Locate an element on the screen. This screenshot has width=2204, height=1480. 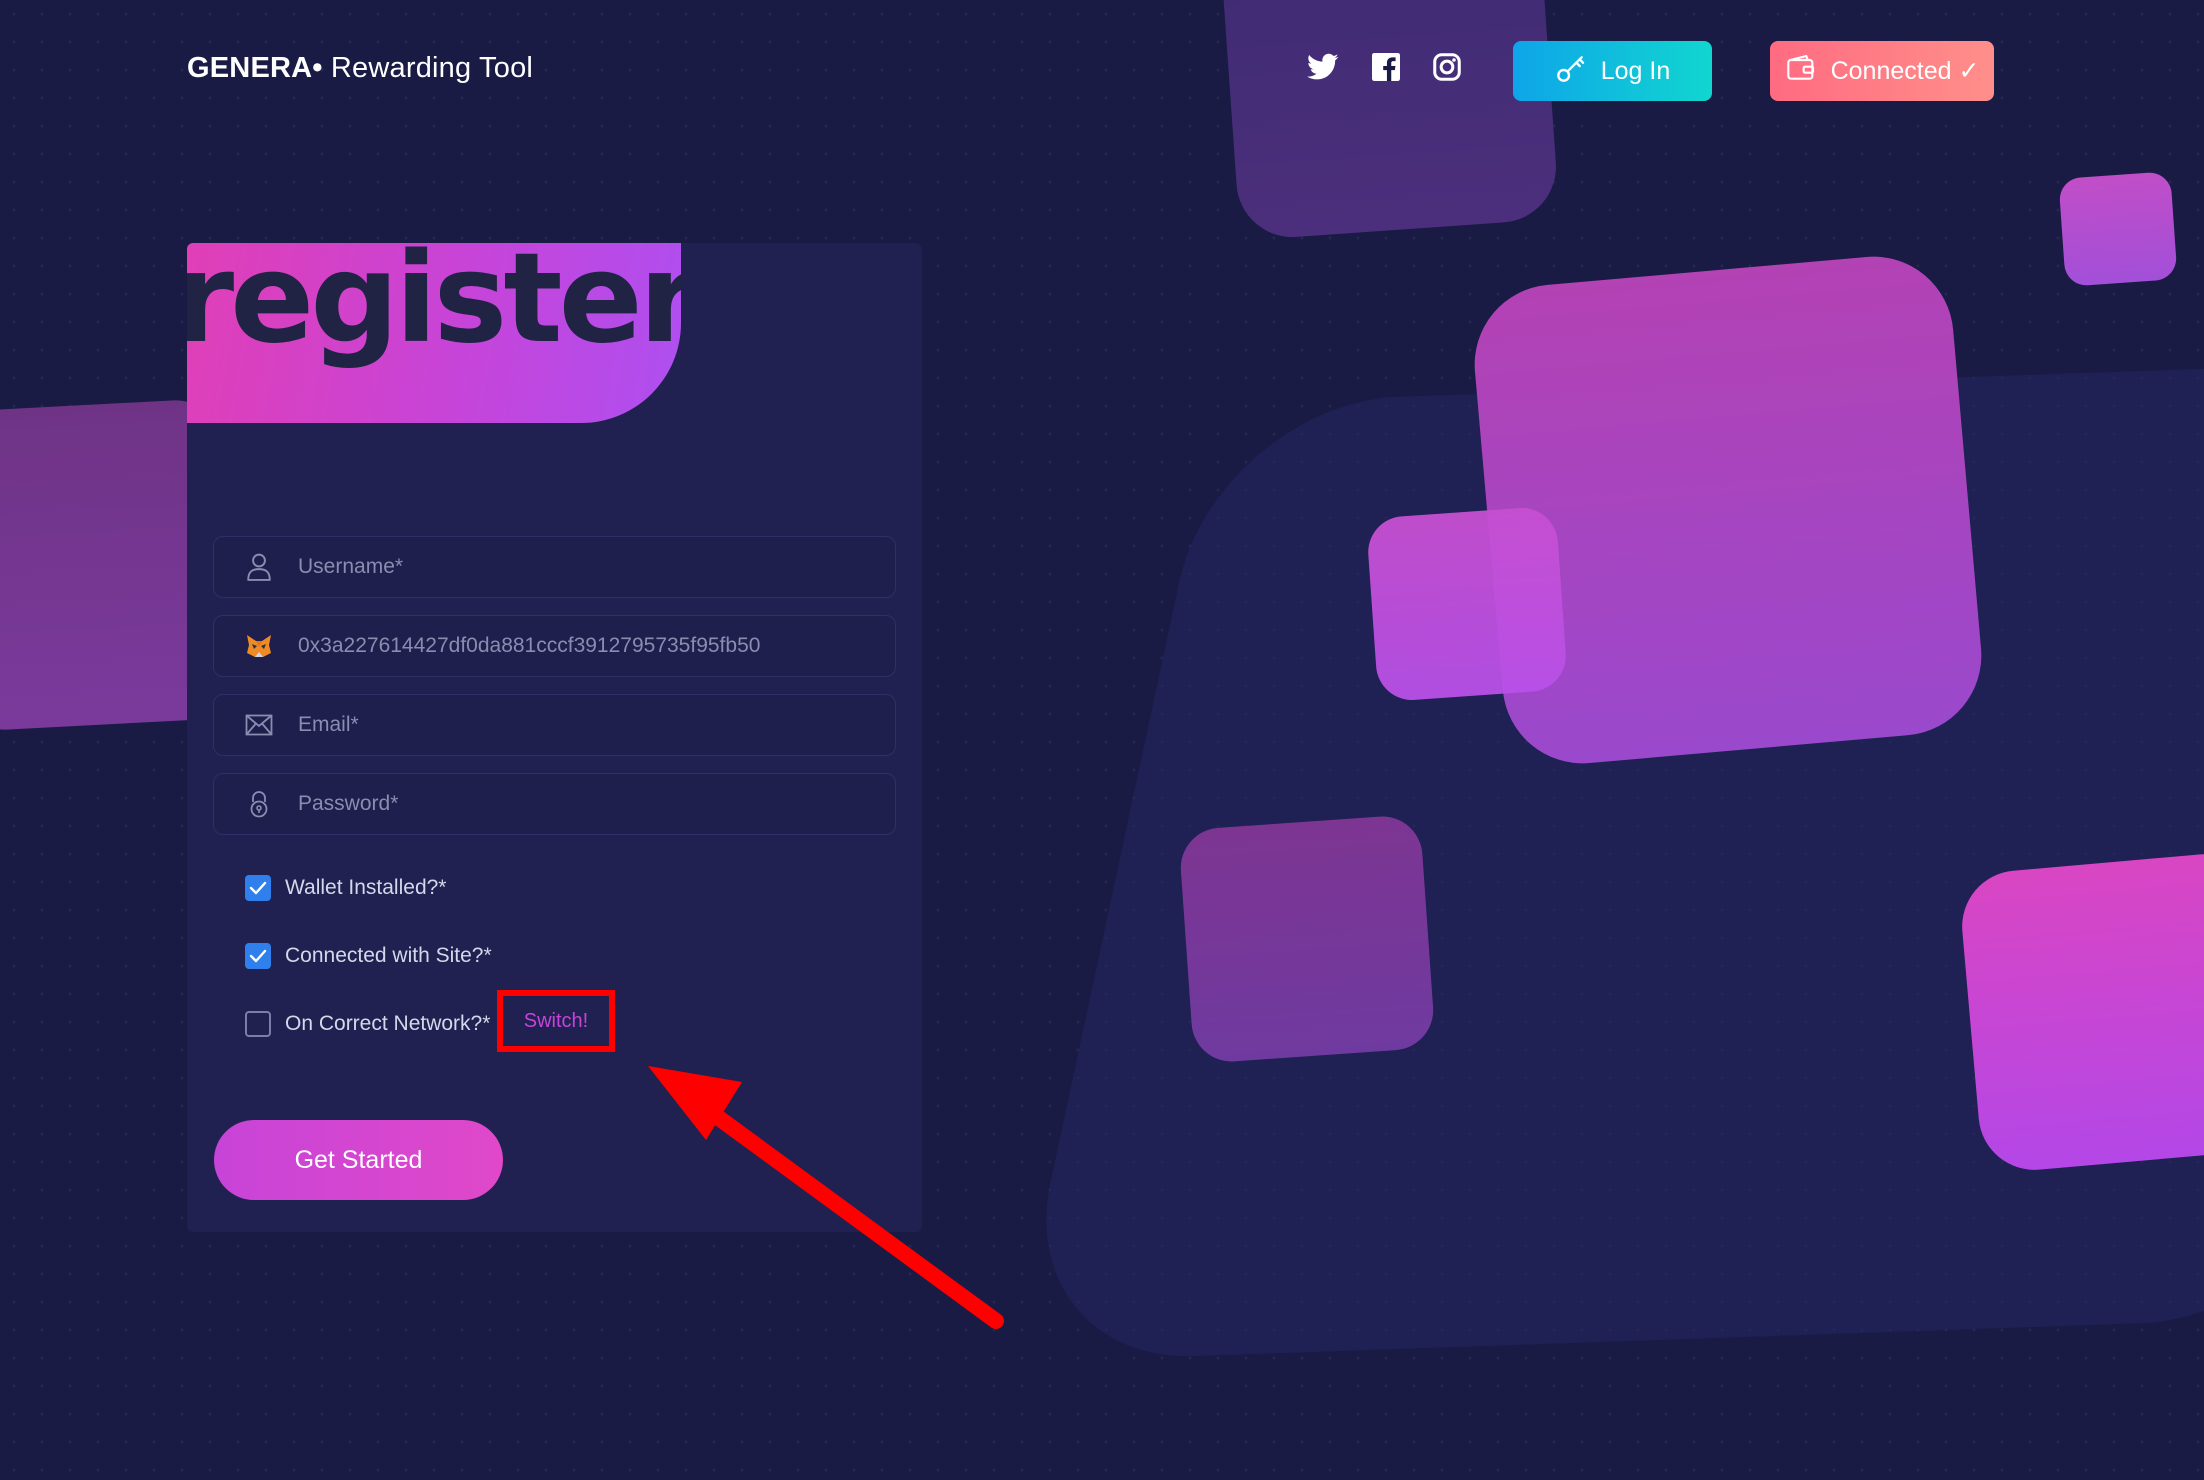
annotation-arrow is located at coordinates (826, 1197).